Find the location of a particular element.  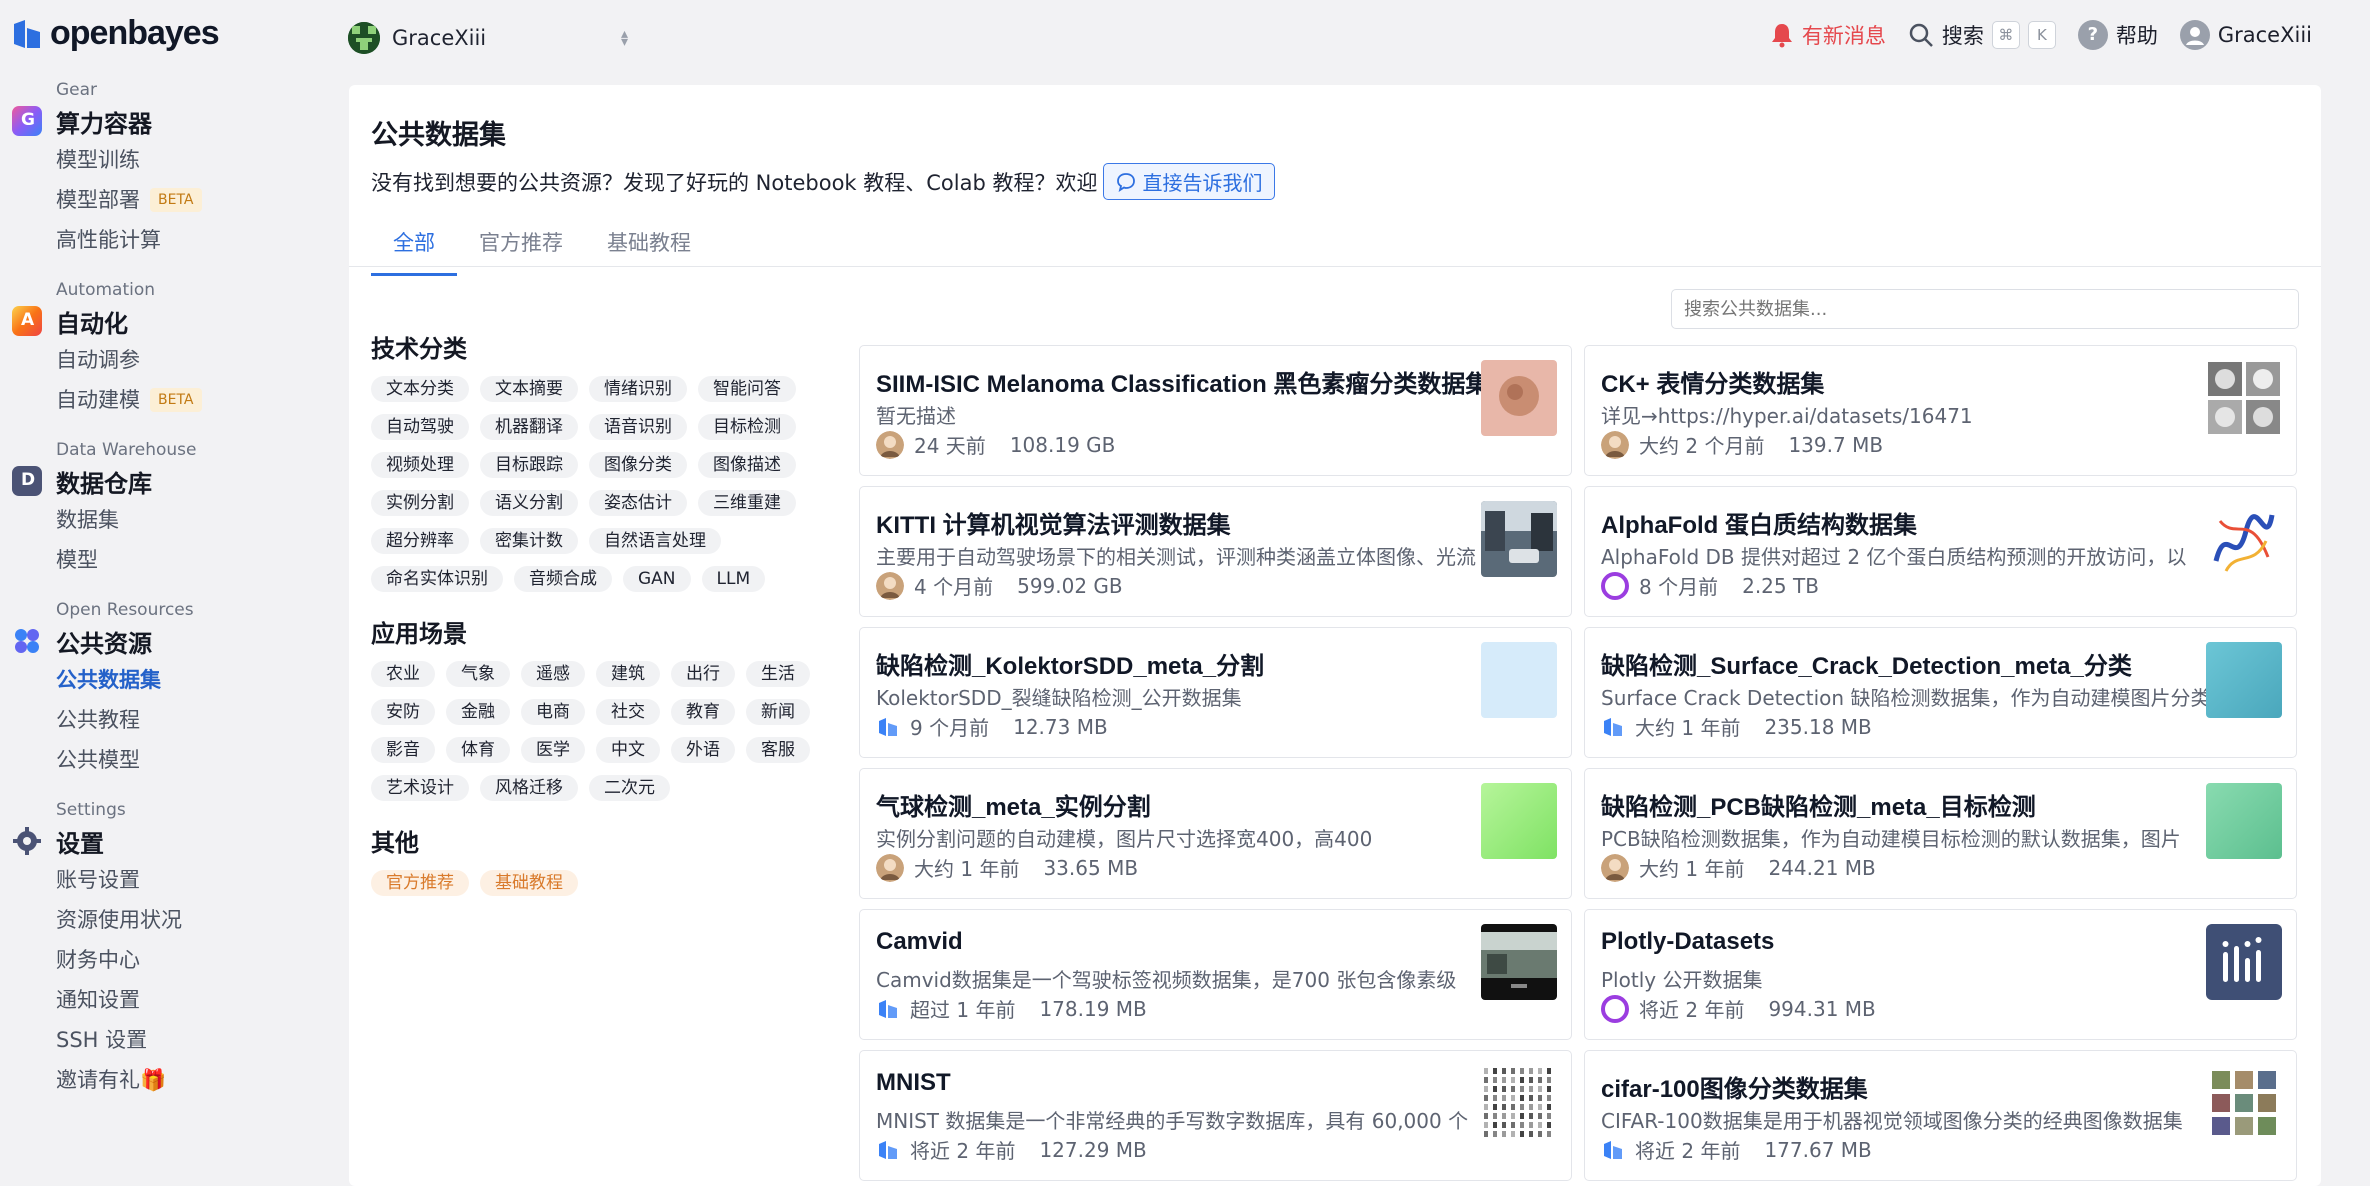

filter-chip: 语义分割 is located at coordinates (529, 503).